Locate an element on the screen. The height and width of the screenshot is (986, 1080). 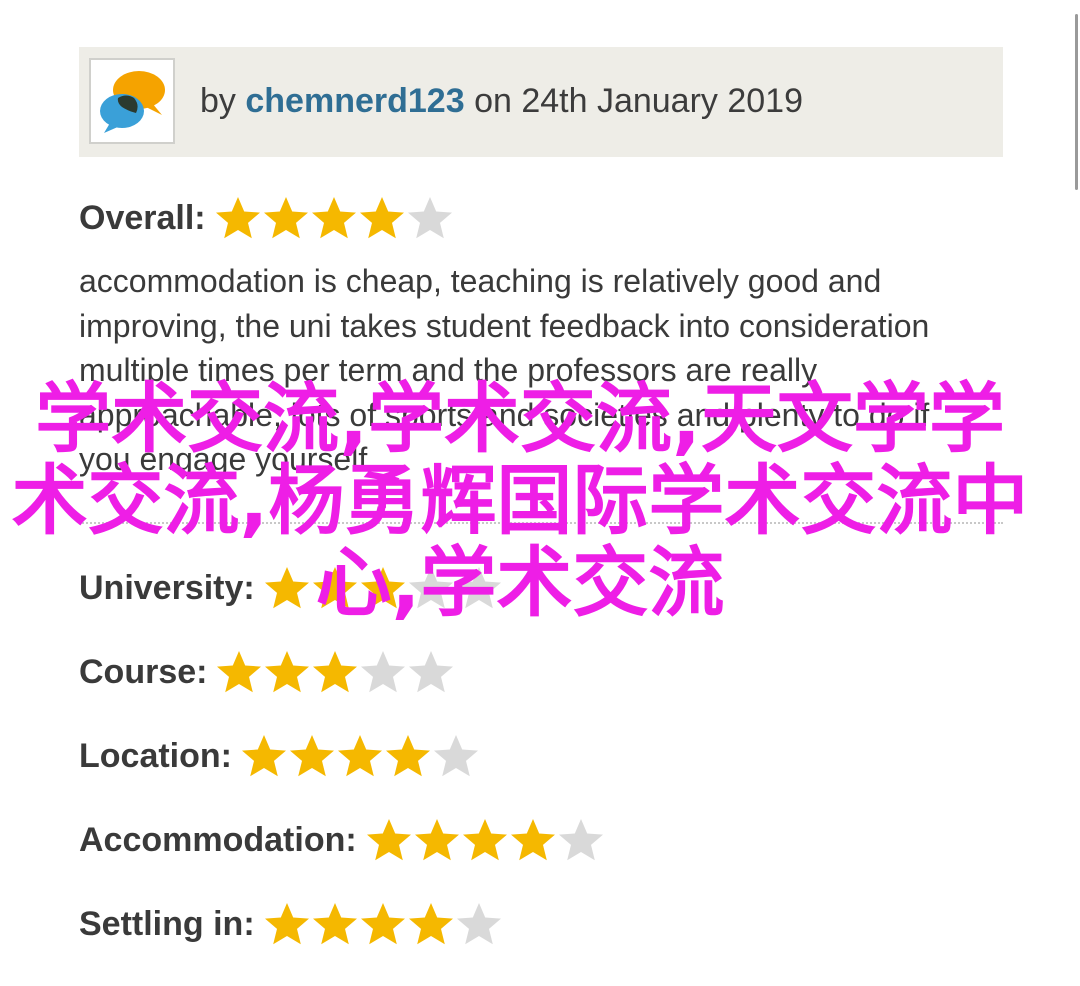
rating-label: Location: is located at coordinates (155, 756).